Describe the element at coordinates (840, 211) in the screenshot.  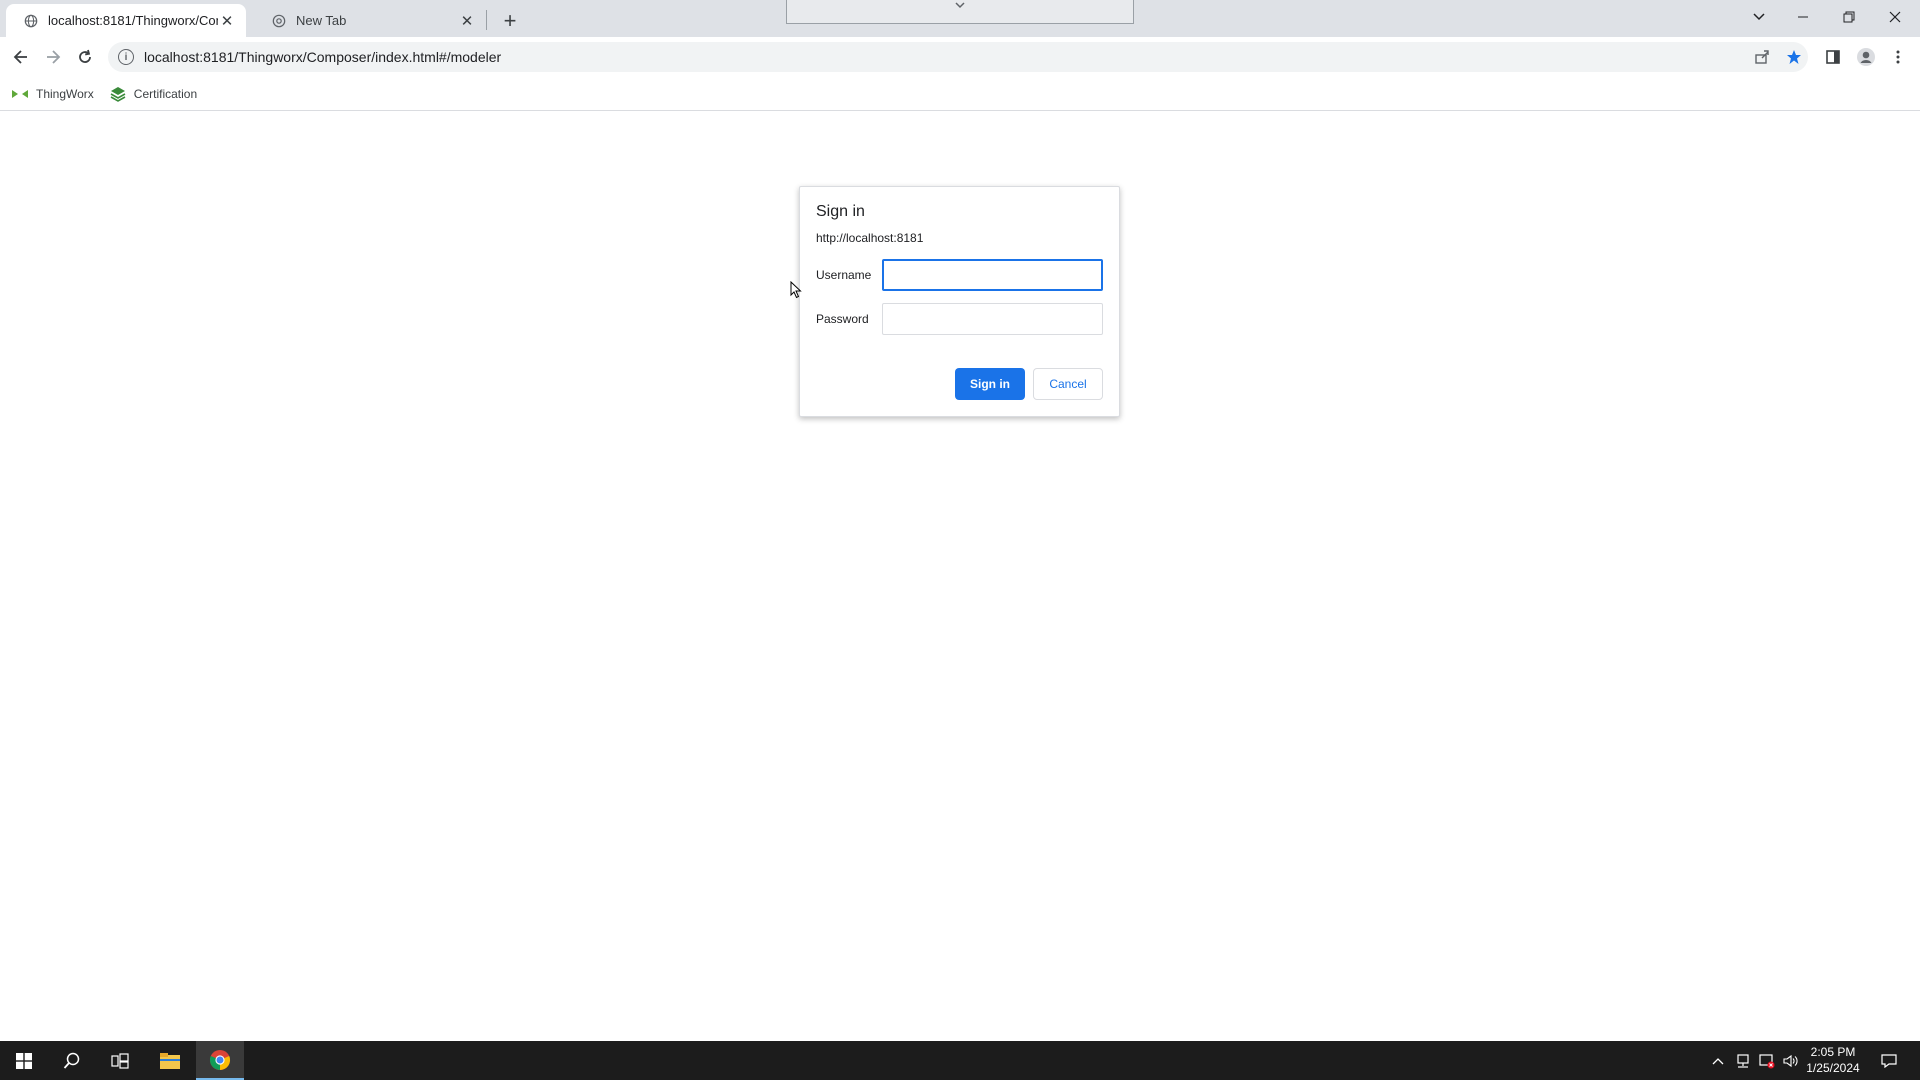
I see `dialog-title: Sign in` at that location.